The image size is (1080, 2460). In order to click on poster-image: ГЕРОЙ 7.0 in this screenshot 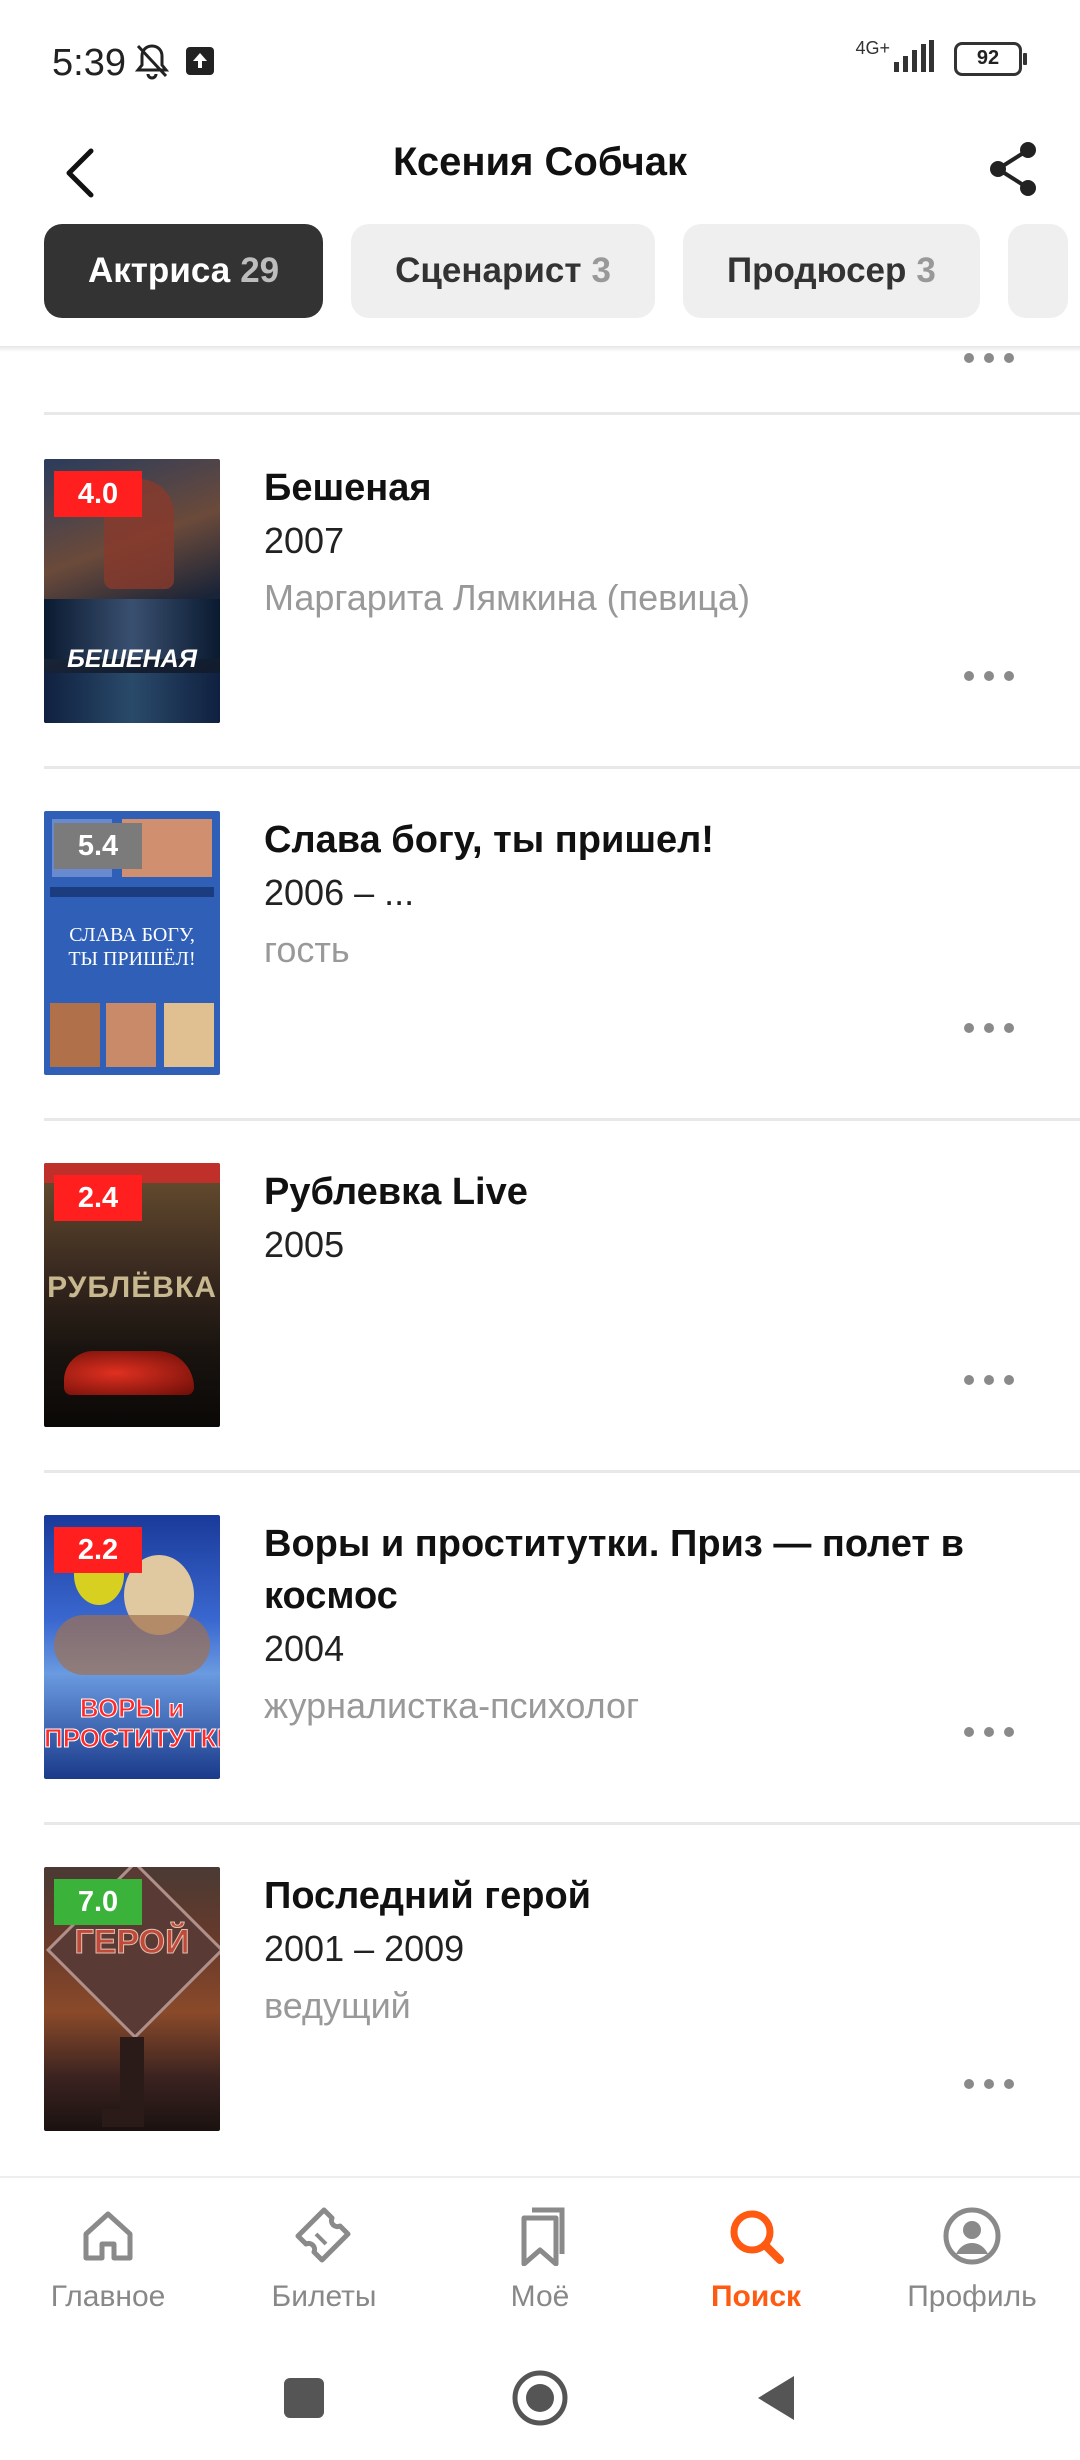, I will do `click(132, 1999)`.